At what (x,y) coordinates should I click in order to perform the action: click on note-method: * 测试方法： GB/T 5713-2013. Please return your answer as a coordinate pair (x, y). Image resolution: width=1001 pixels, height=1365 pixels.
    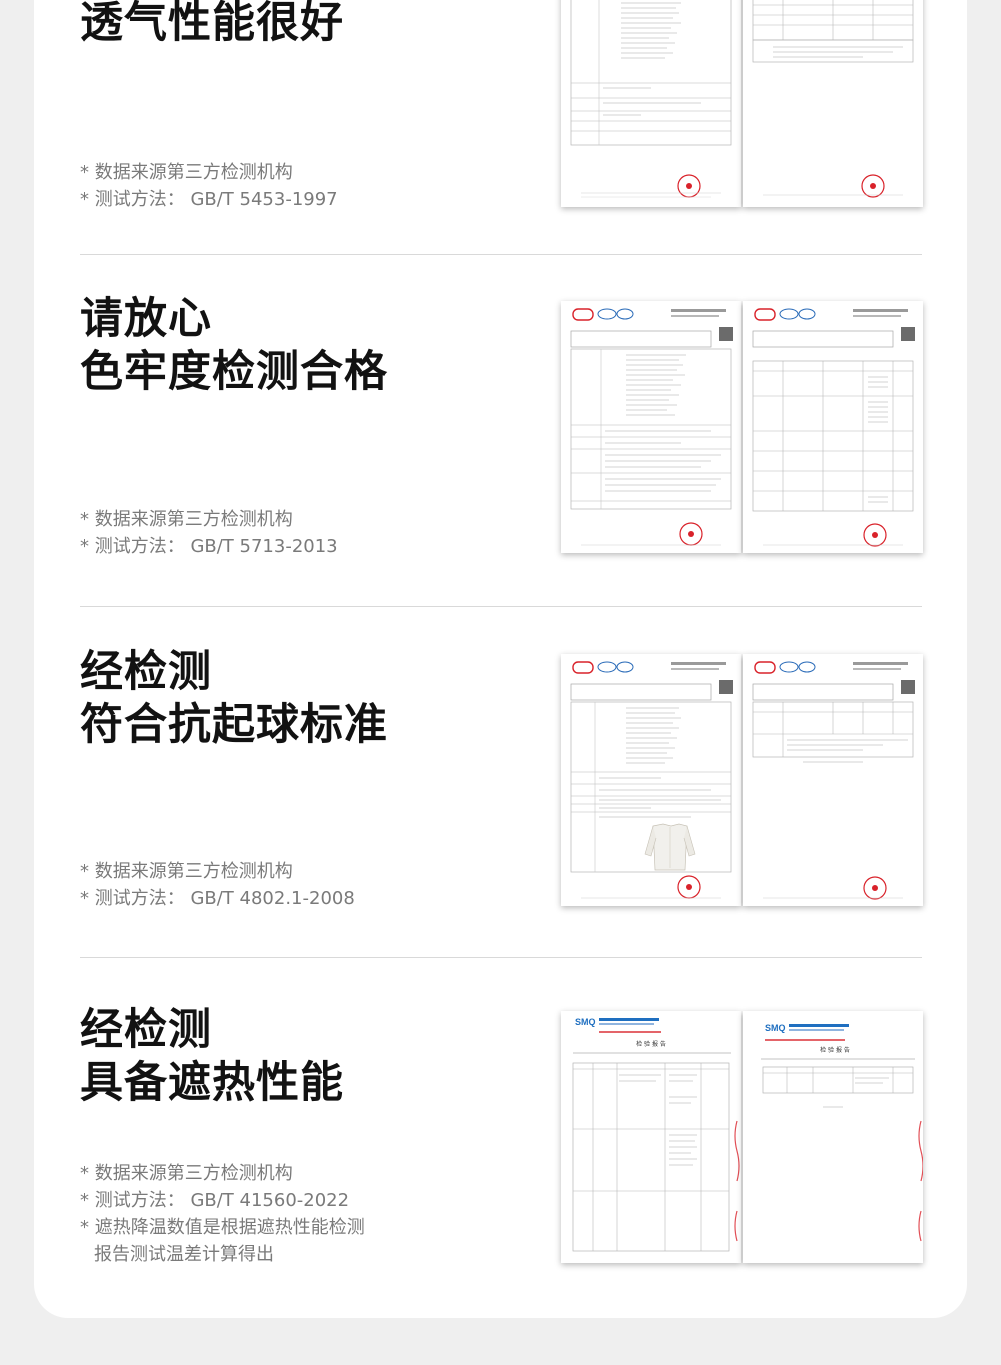
    Looking at the image, I should click on (209, 546).